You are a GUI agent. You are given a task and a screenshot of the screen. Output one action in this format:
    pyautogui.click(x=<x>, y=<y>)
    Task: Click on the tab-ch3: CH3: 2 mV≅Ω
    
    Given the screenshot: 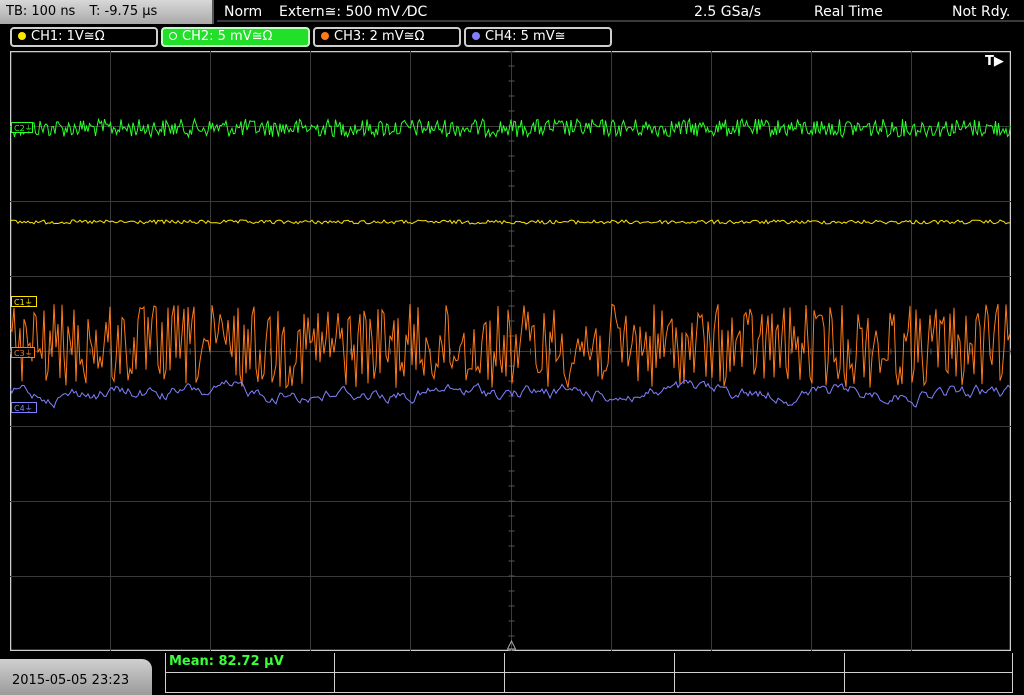 What is the action you would take?
    pyautogui.click(x=387, y=37)
    